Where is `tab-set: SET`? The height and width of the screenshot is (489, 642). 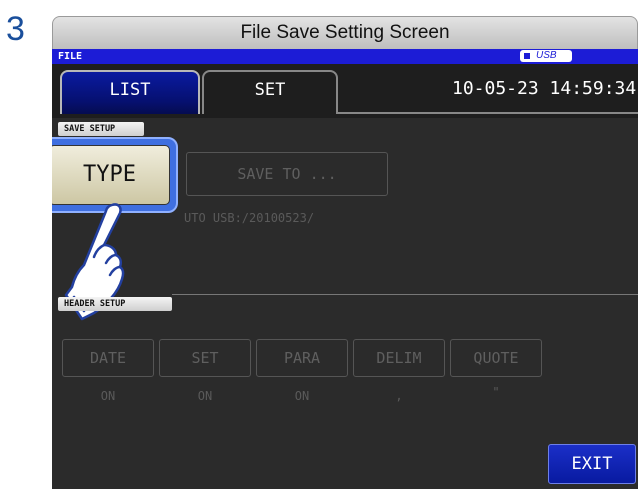 tab-set: SET is located at coordinates (270, 92).